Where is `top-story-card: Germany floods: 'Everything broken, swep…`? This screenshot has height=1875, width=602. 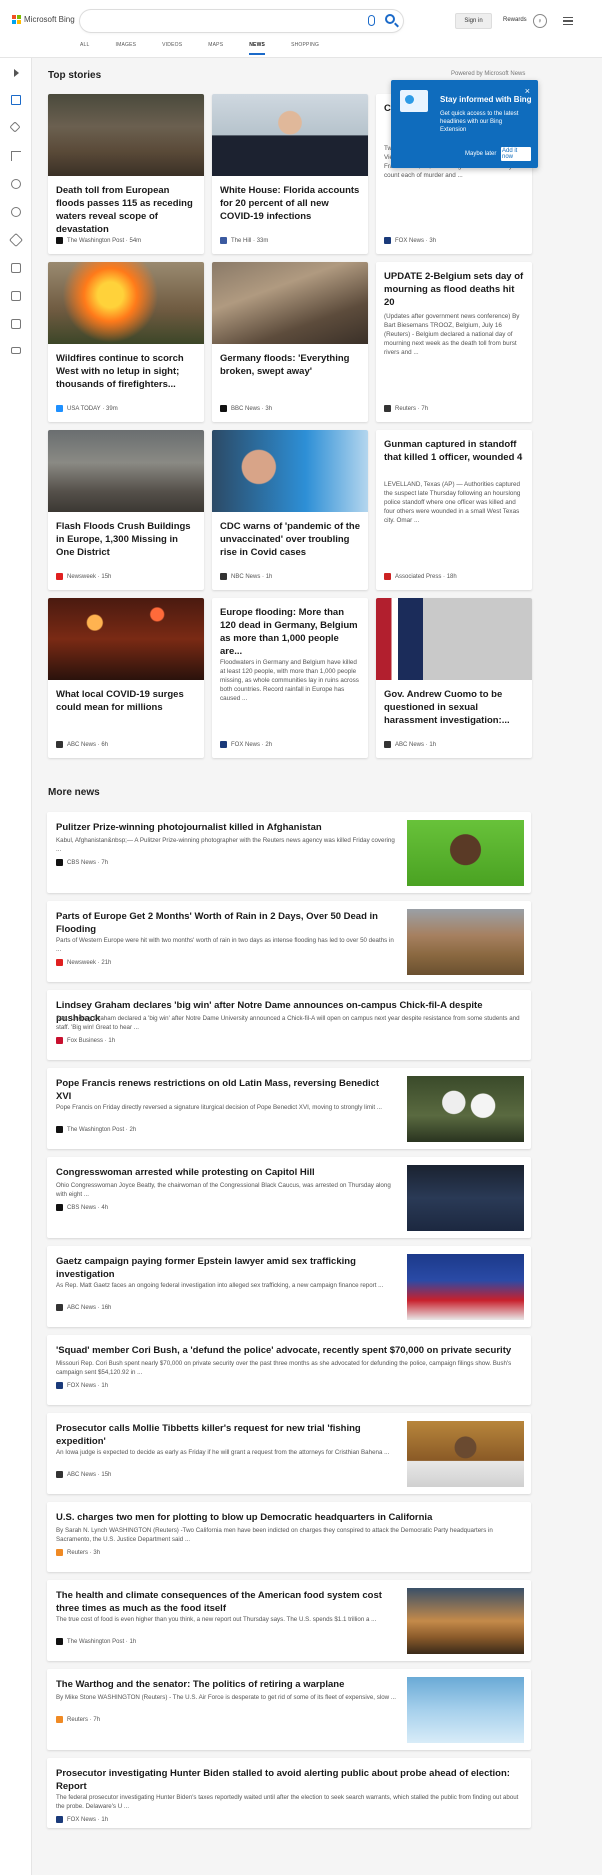 top-story-card: Germany floods: 'Everything broken, swep… is located at coordinates (290, 342).